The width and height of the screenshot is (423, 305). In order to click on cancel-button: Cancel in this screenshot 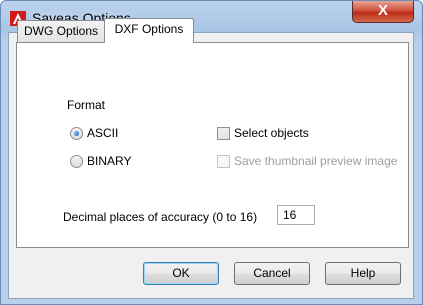, I will do `click(272, 273)`.